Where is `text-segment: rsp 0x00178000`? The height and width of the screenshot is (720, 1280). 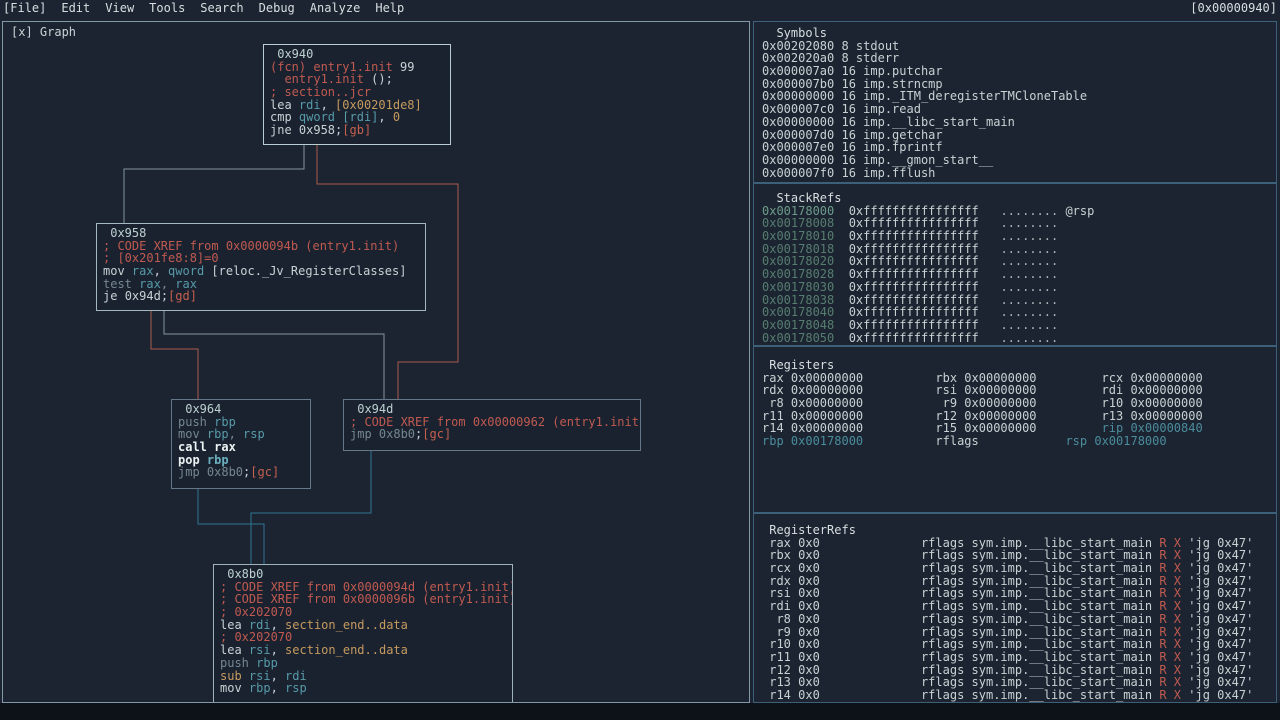 text-segment: rsp 0x00178000 is located at coordinates (1116, 441).